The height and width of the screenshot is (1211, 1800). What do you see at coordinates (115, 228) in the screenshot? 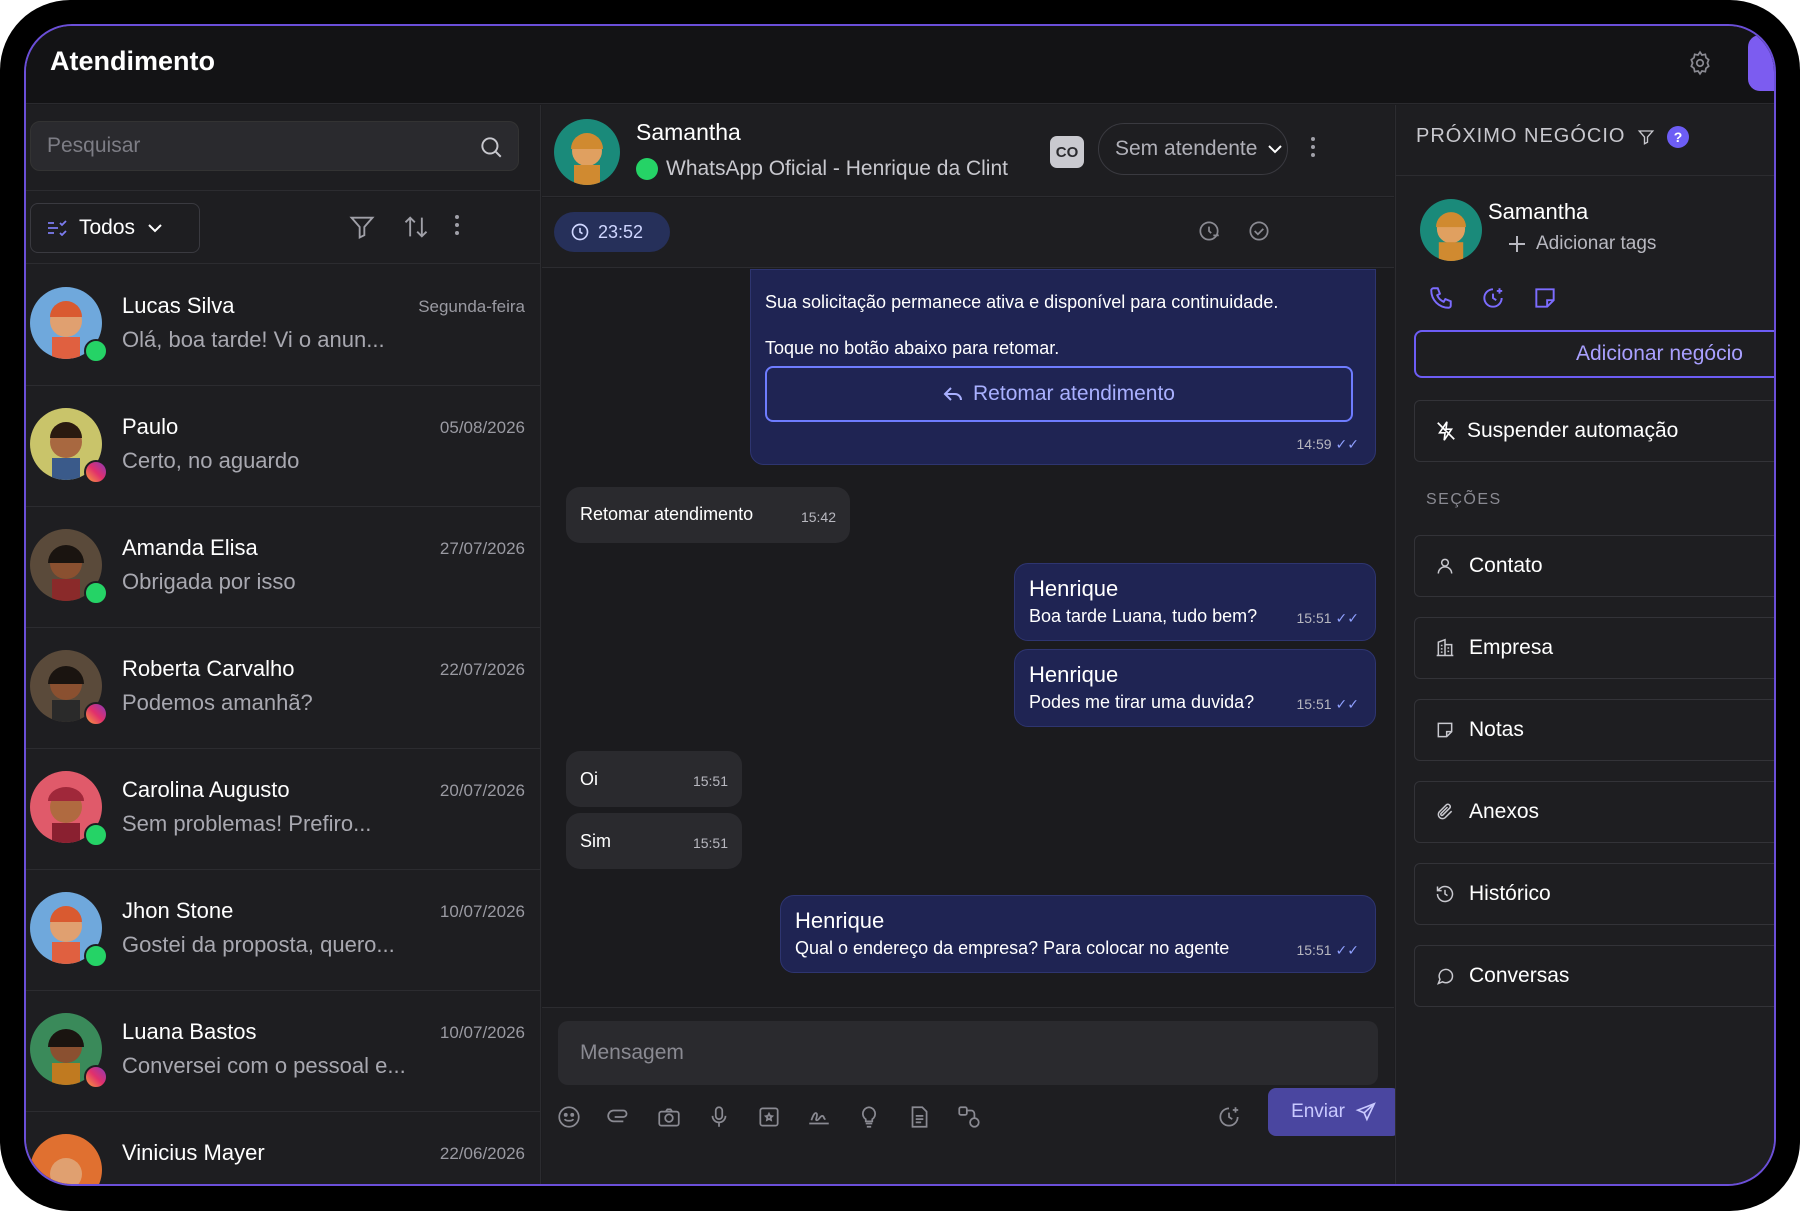
I see `status-filter-dropdown: Todos` at bounding box center [115, 228].